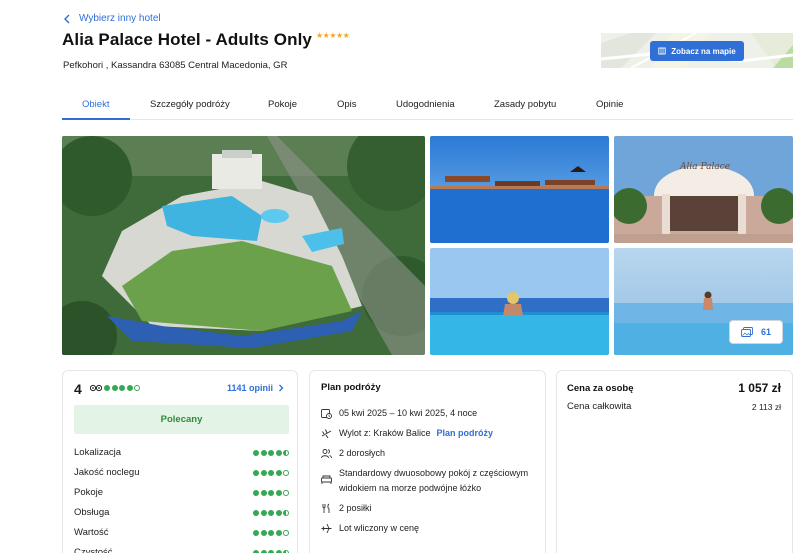 The image size is (800, 553). What do you see at coordinates (600, 388) in the screenshot?
I see `price-per-person-label: Cena za osobę` at bounding box center [600, 388].